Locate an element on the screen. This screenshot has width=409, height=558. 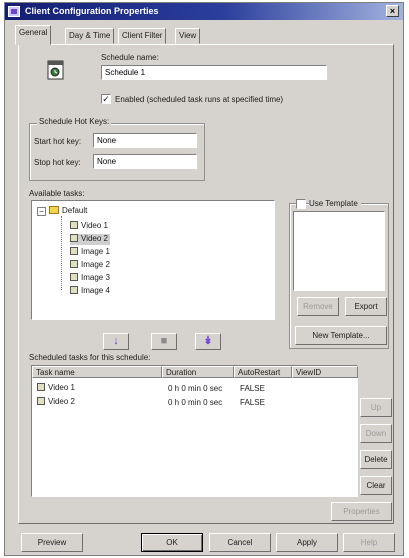
export-template-button: Export is located at coordinates (366, 306).